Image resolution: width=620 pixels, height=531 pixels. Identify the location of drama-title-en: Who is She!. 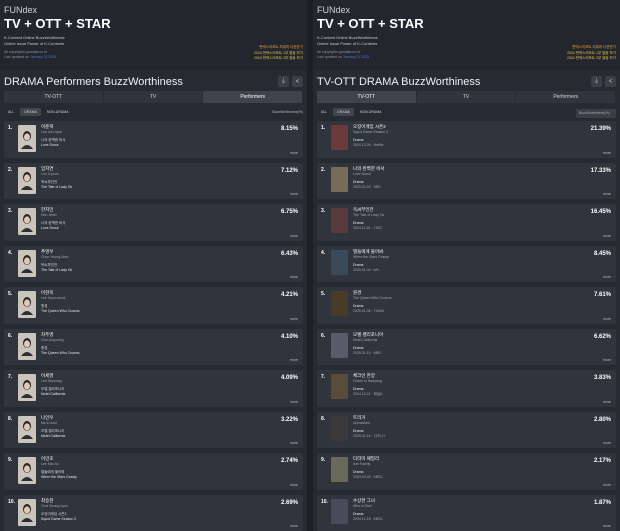
(362, 505).